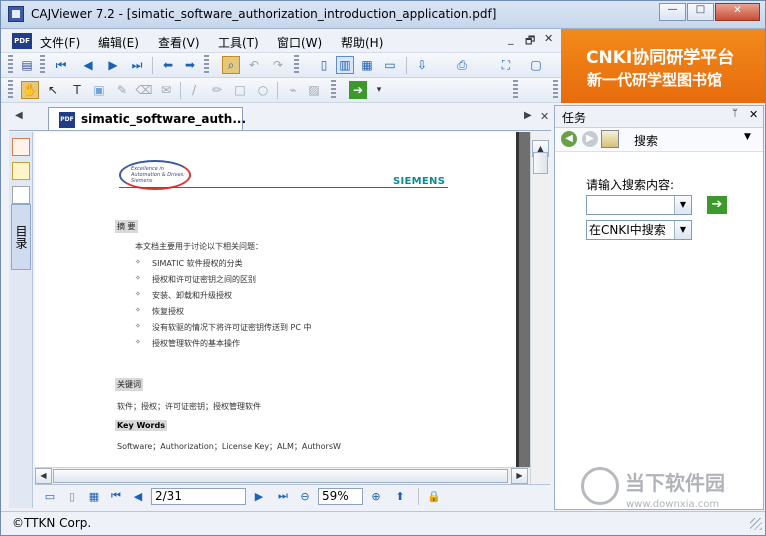  What do you see at coordinates (379, 90) in the screenshot?
I see `dropdown-icon: ▾` at bounding box center [379, 90].